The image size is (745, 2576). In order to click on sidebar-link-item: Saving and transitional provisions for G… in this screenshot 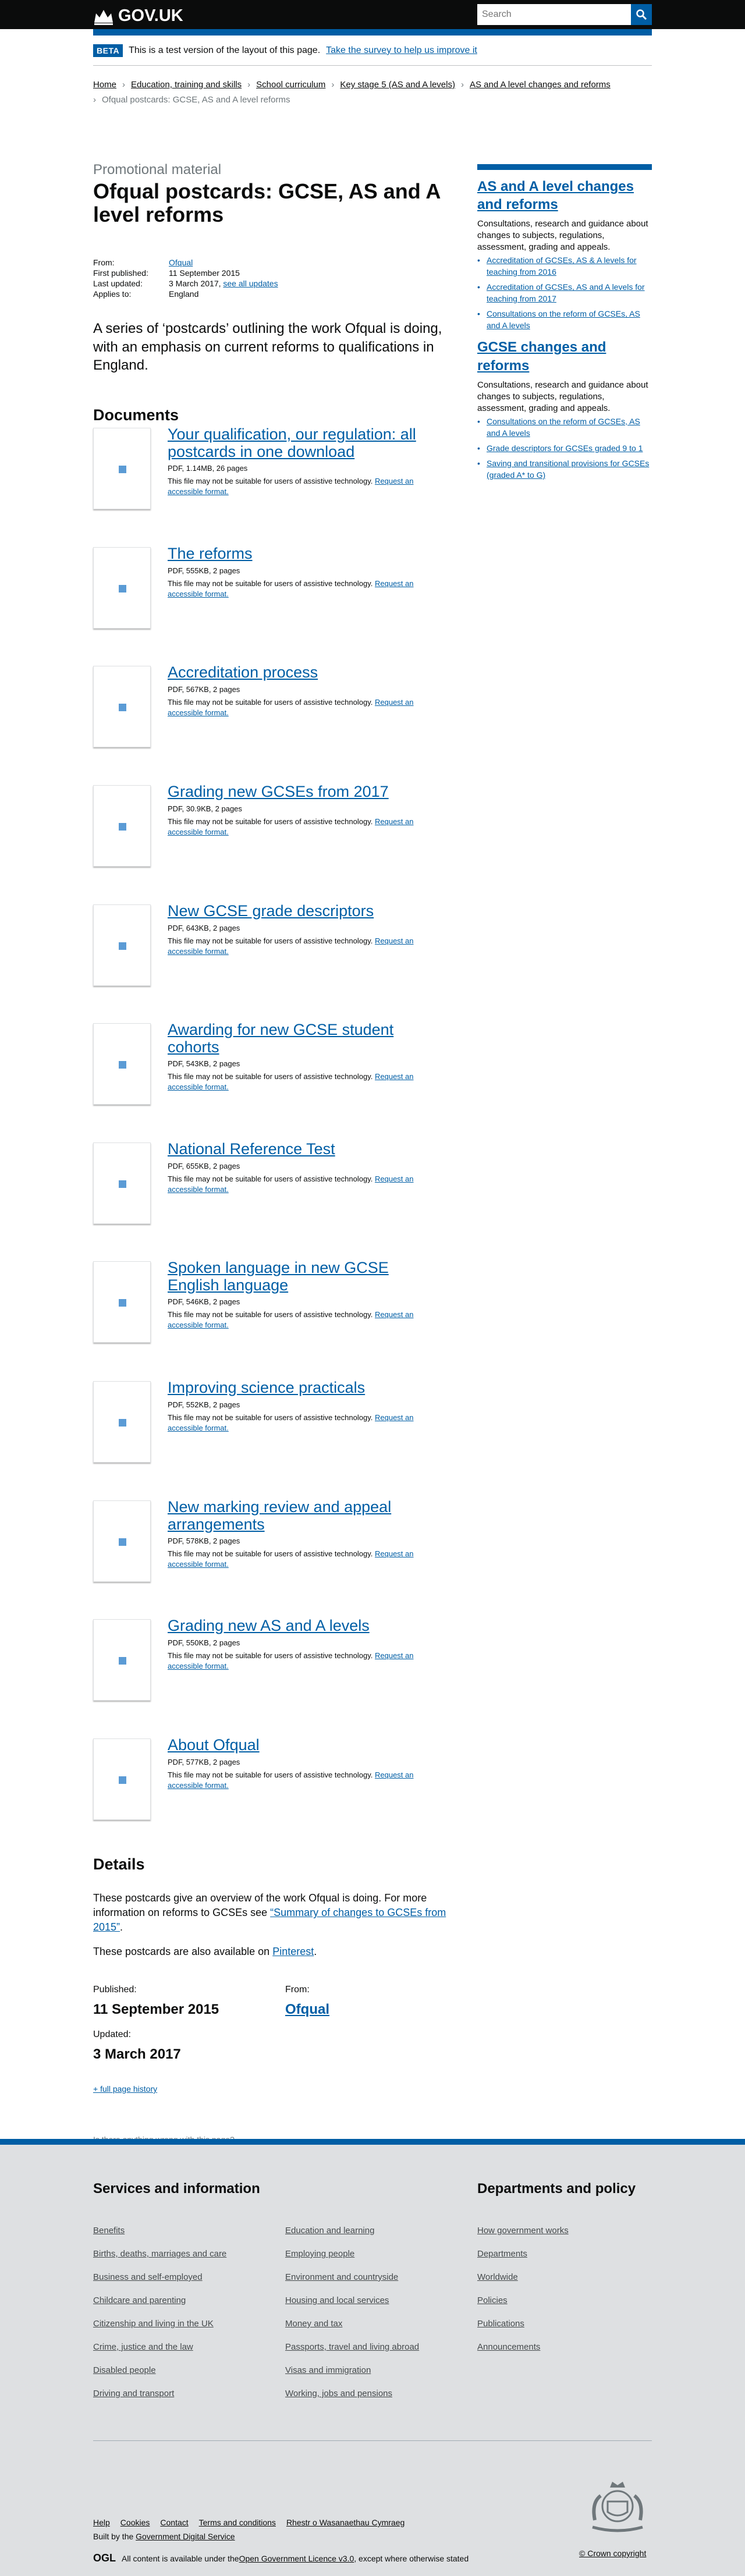, I will do `click(564, 469)`.